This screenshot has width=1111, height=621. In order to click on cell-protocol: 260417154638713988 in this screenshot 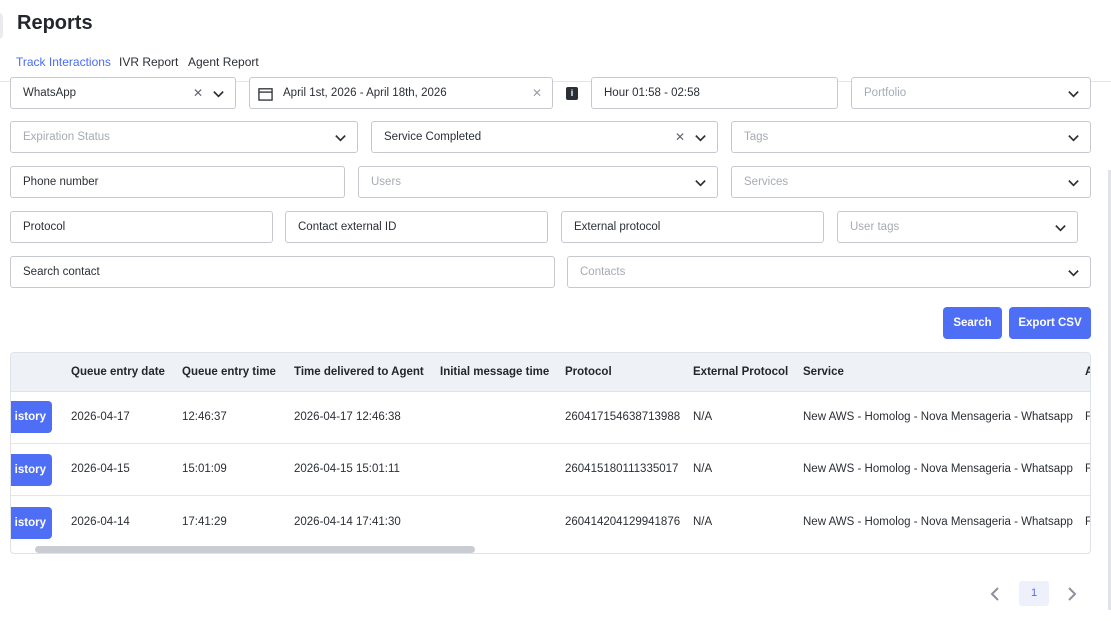, I will do `click(623, 417)`.